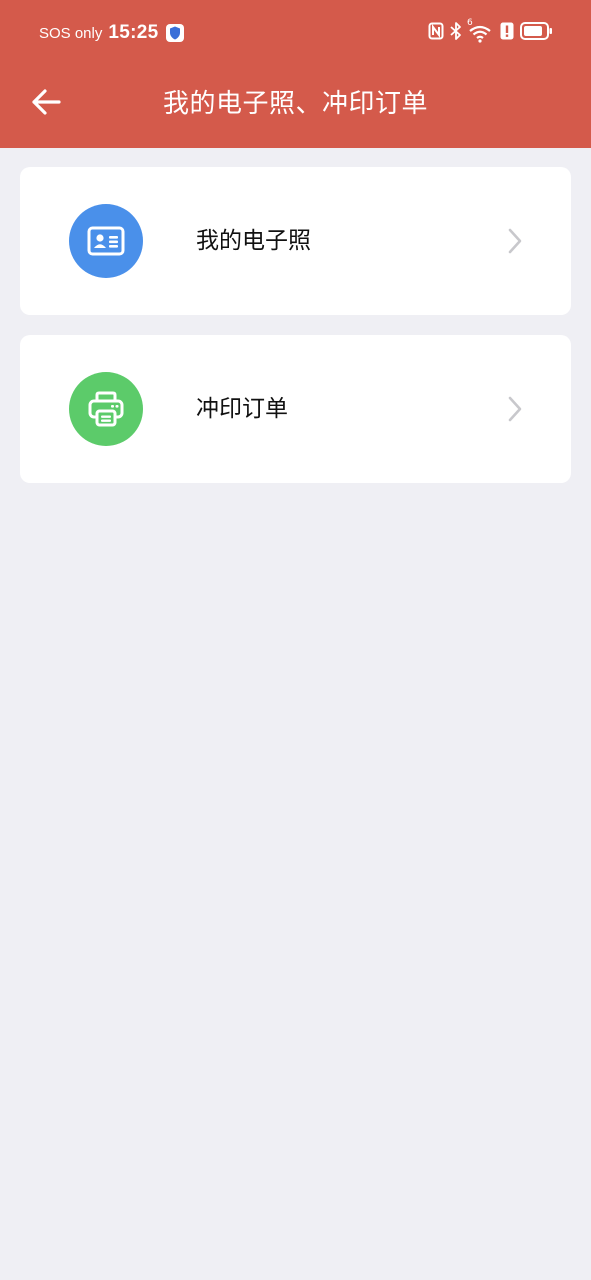 The image size is (591, 1280). What do you see at coordinates (295, 33) in the screenshot?
I see `status-bar: SOS only 15:25 6` at bounding box center [295, 33].